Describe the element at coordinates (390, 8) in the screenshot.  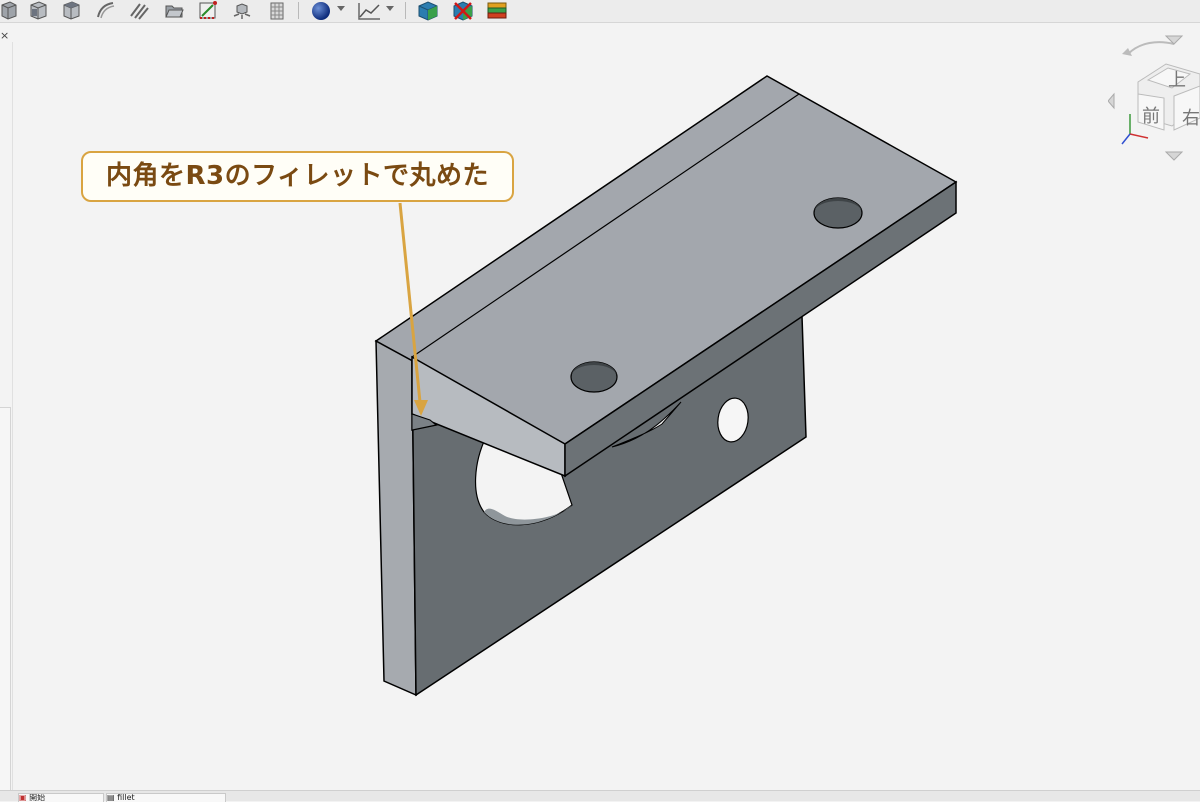
I see `graph-dropdown-chevron-down-icon` at that location.